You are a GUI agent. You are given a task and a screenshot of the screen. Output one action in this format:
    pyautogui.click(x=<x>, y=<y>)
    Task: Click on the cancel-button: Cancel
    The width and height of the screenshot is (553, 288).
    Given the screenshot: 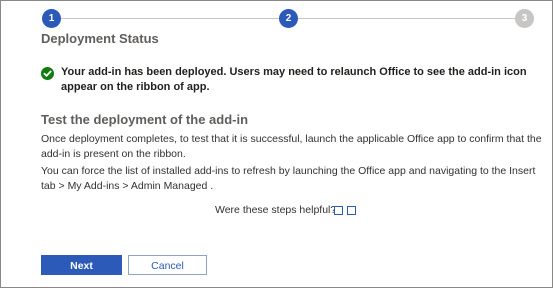 What is the action you would take?
    pyautogui.click(x=167, y=265)
    